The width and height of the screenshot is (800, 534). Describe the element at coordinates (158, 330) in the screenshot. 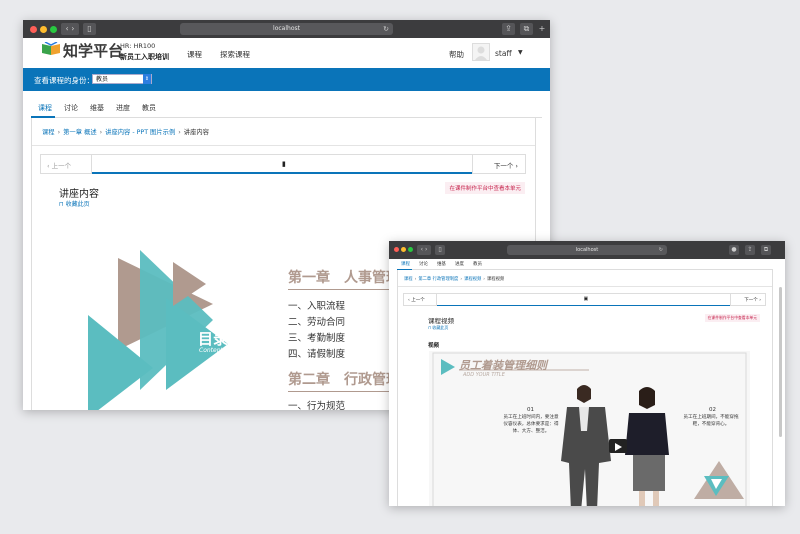

I see `slide-triangles-graphic` at that location.